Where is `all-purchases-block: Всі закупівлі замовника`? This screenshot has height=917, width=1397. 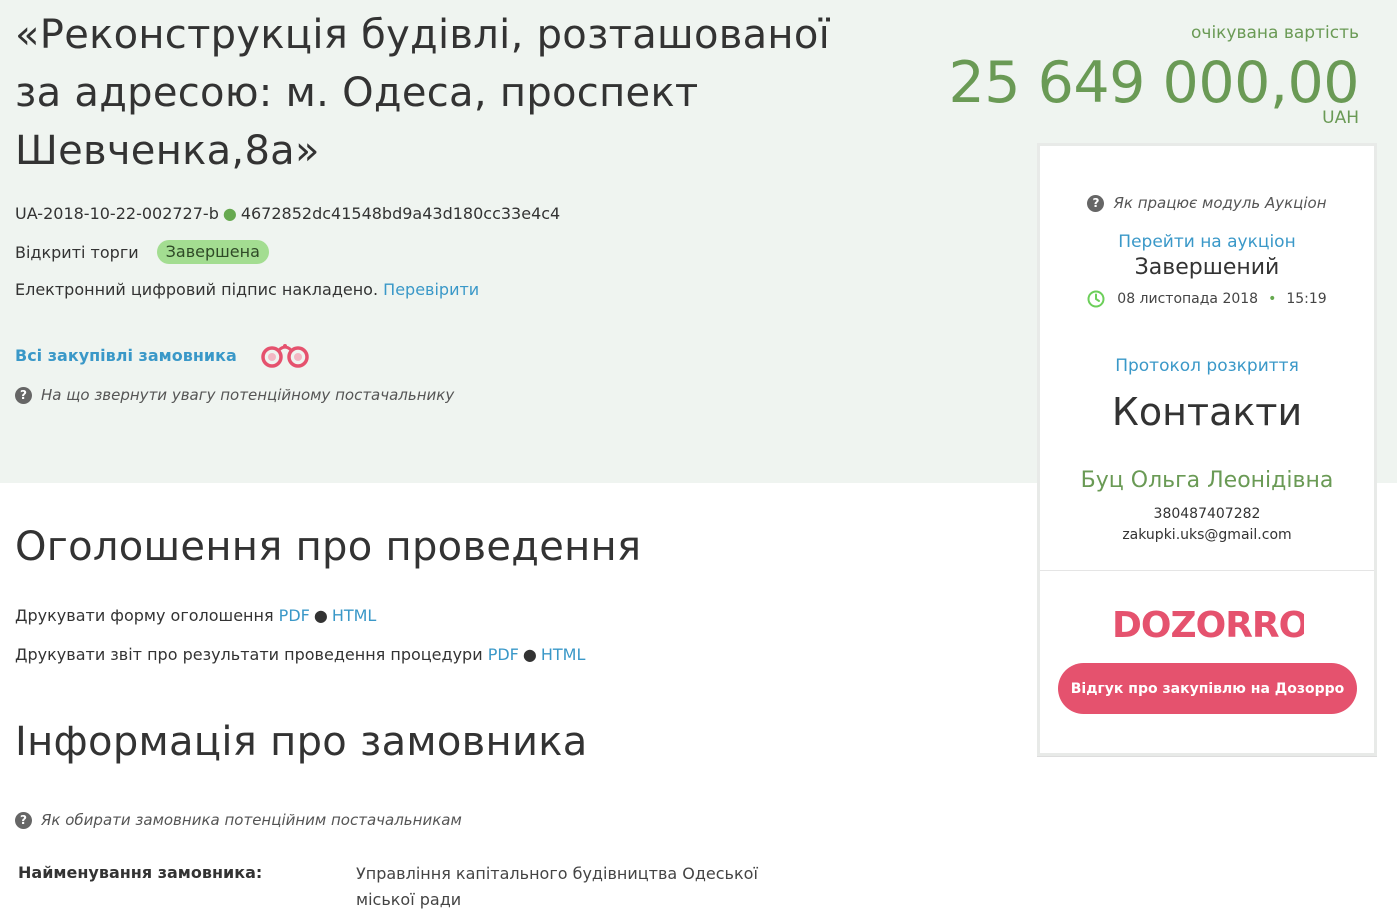 all-purchases-block: Всі закупівлі замовника is located at coordinates (163, 355).